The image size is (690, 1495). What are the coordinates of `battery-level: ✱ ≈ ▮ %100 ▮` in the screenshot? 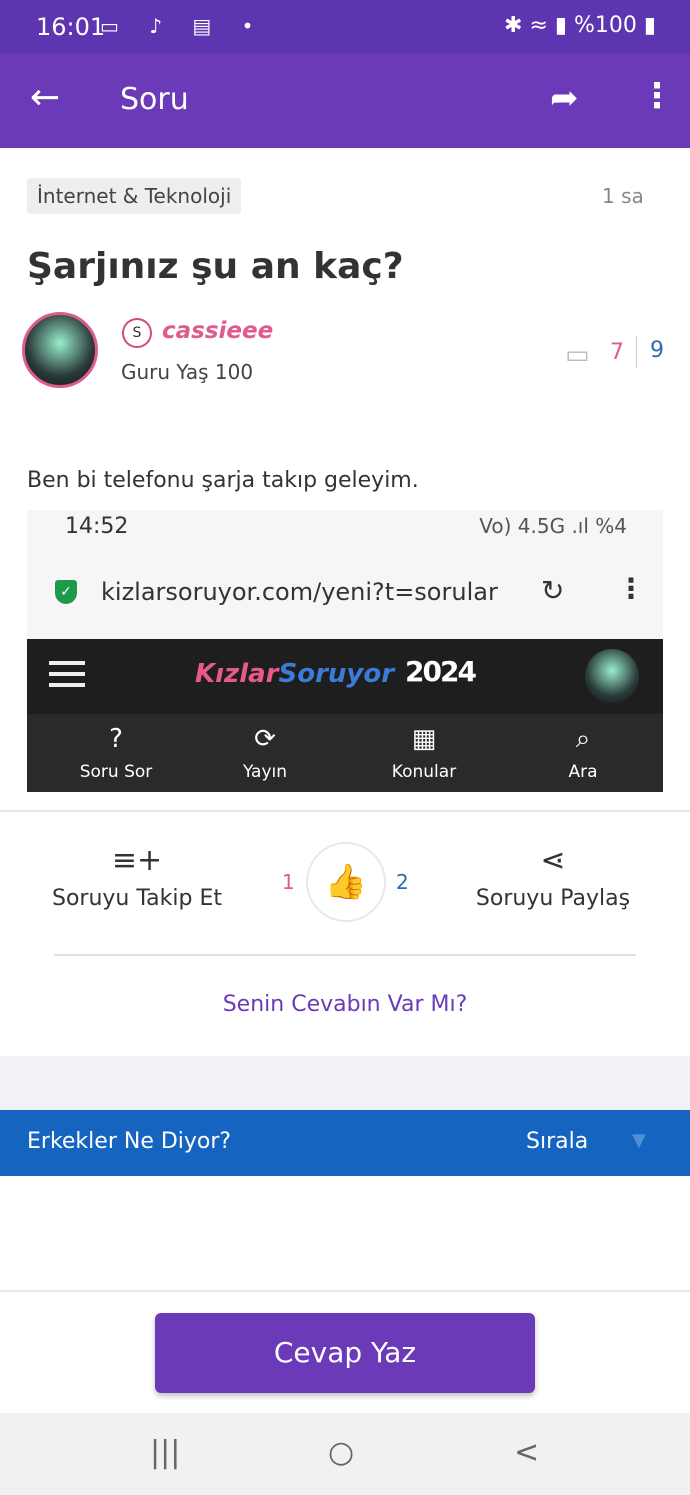 It's located at (580, 25).